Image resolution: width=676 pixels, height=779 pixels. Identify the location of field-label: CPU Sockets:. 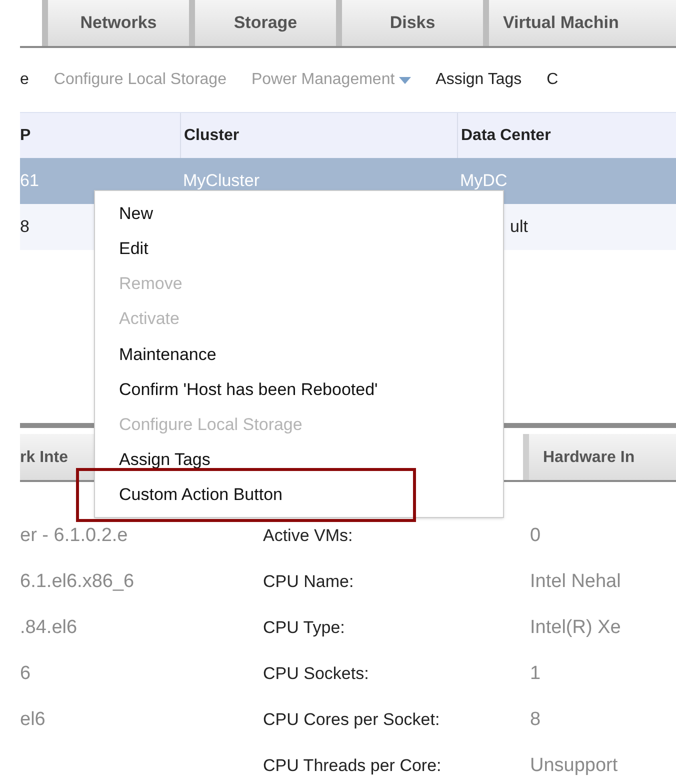
(316, 674).